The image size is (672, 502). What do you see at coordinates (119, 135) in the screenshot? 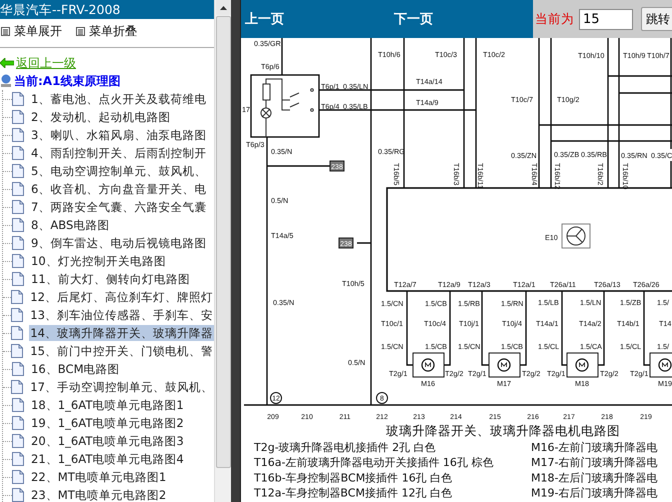
I see `tree-item: 3、喇叭、水箱风扇、油泵电路图` at bounding box center [119, 135].